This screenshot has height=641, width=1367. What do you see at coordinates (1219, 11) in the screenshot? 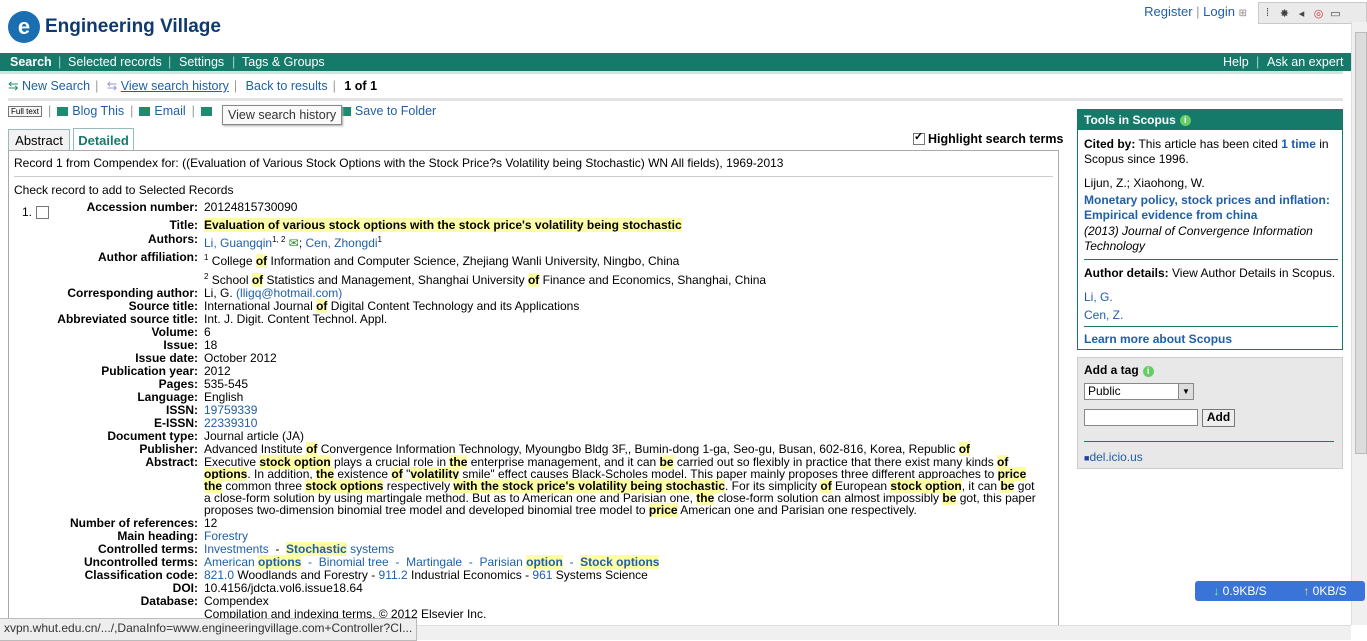
I see `login-link: Login` at bounding box center [1219, 11].